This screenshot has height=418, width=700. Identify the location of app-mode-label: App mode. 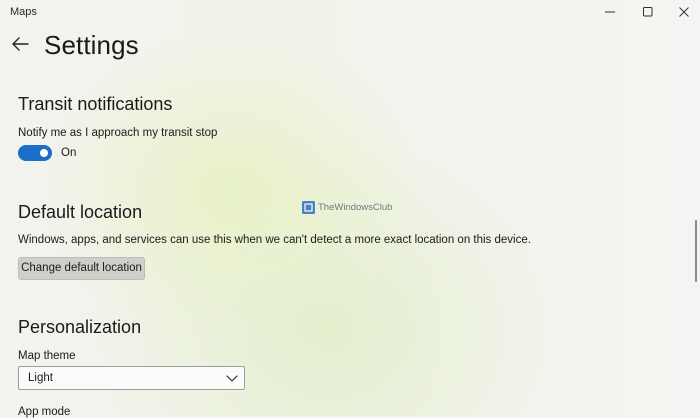
(44, 412).